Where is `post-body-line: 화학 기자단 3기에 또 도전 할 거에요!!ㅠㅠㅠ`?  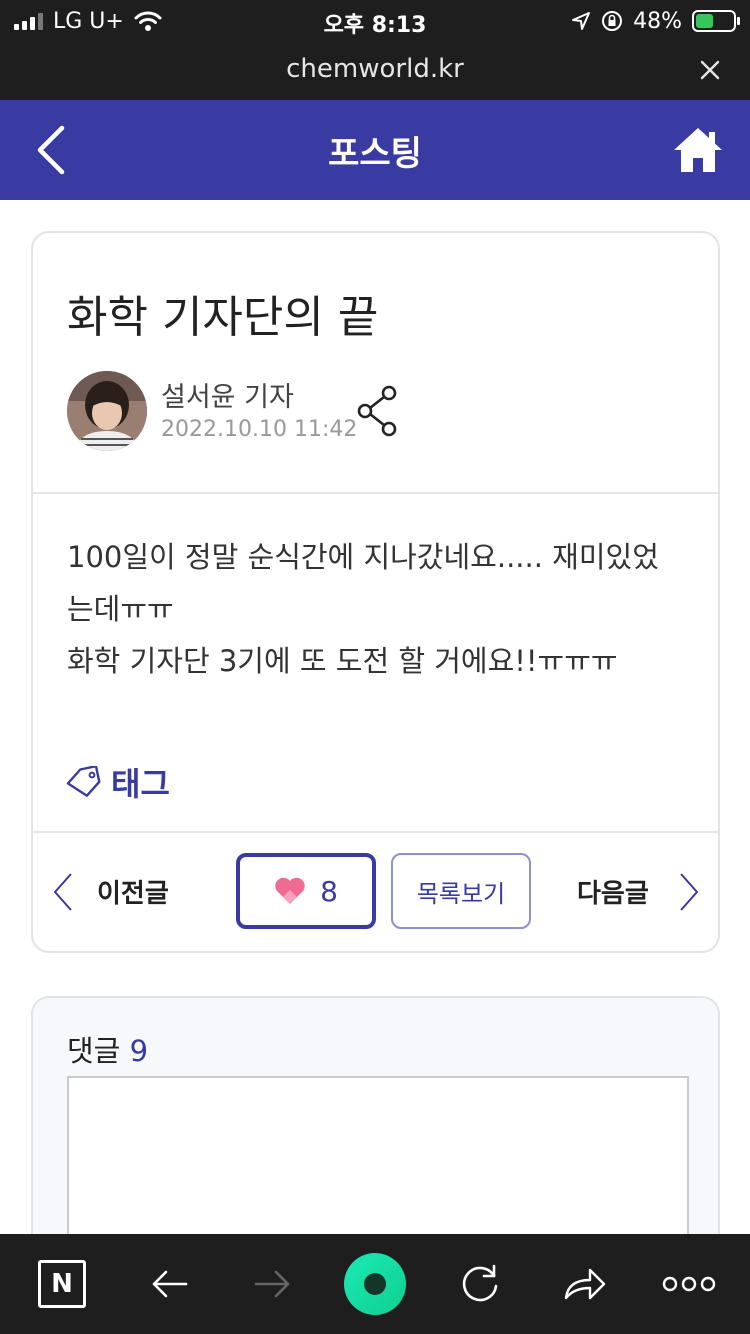 post-body-line: 화학 기자단 3기에 또 도전 할 거에요!!ㅠㅠㅠ is located at coordinates (342, 661).